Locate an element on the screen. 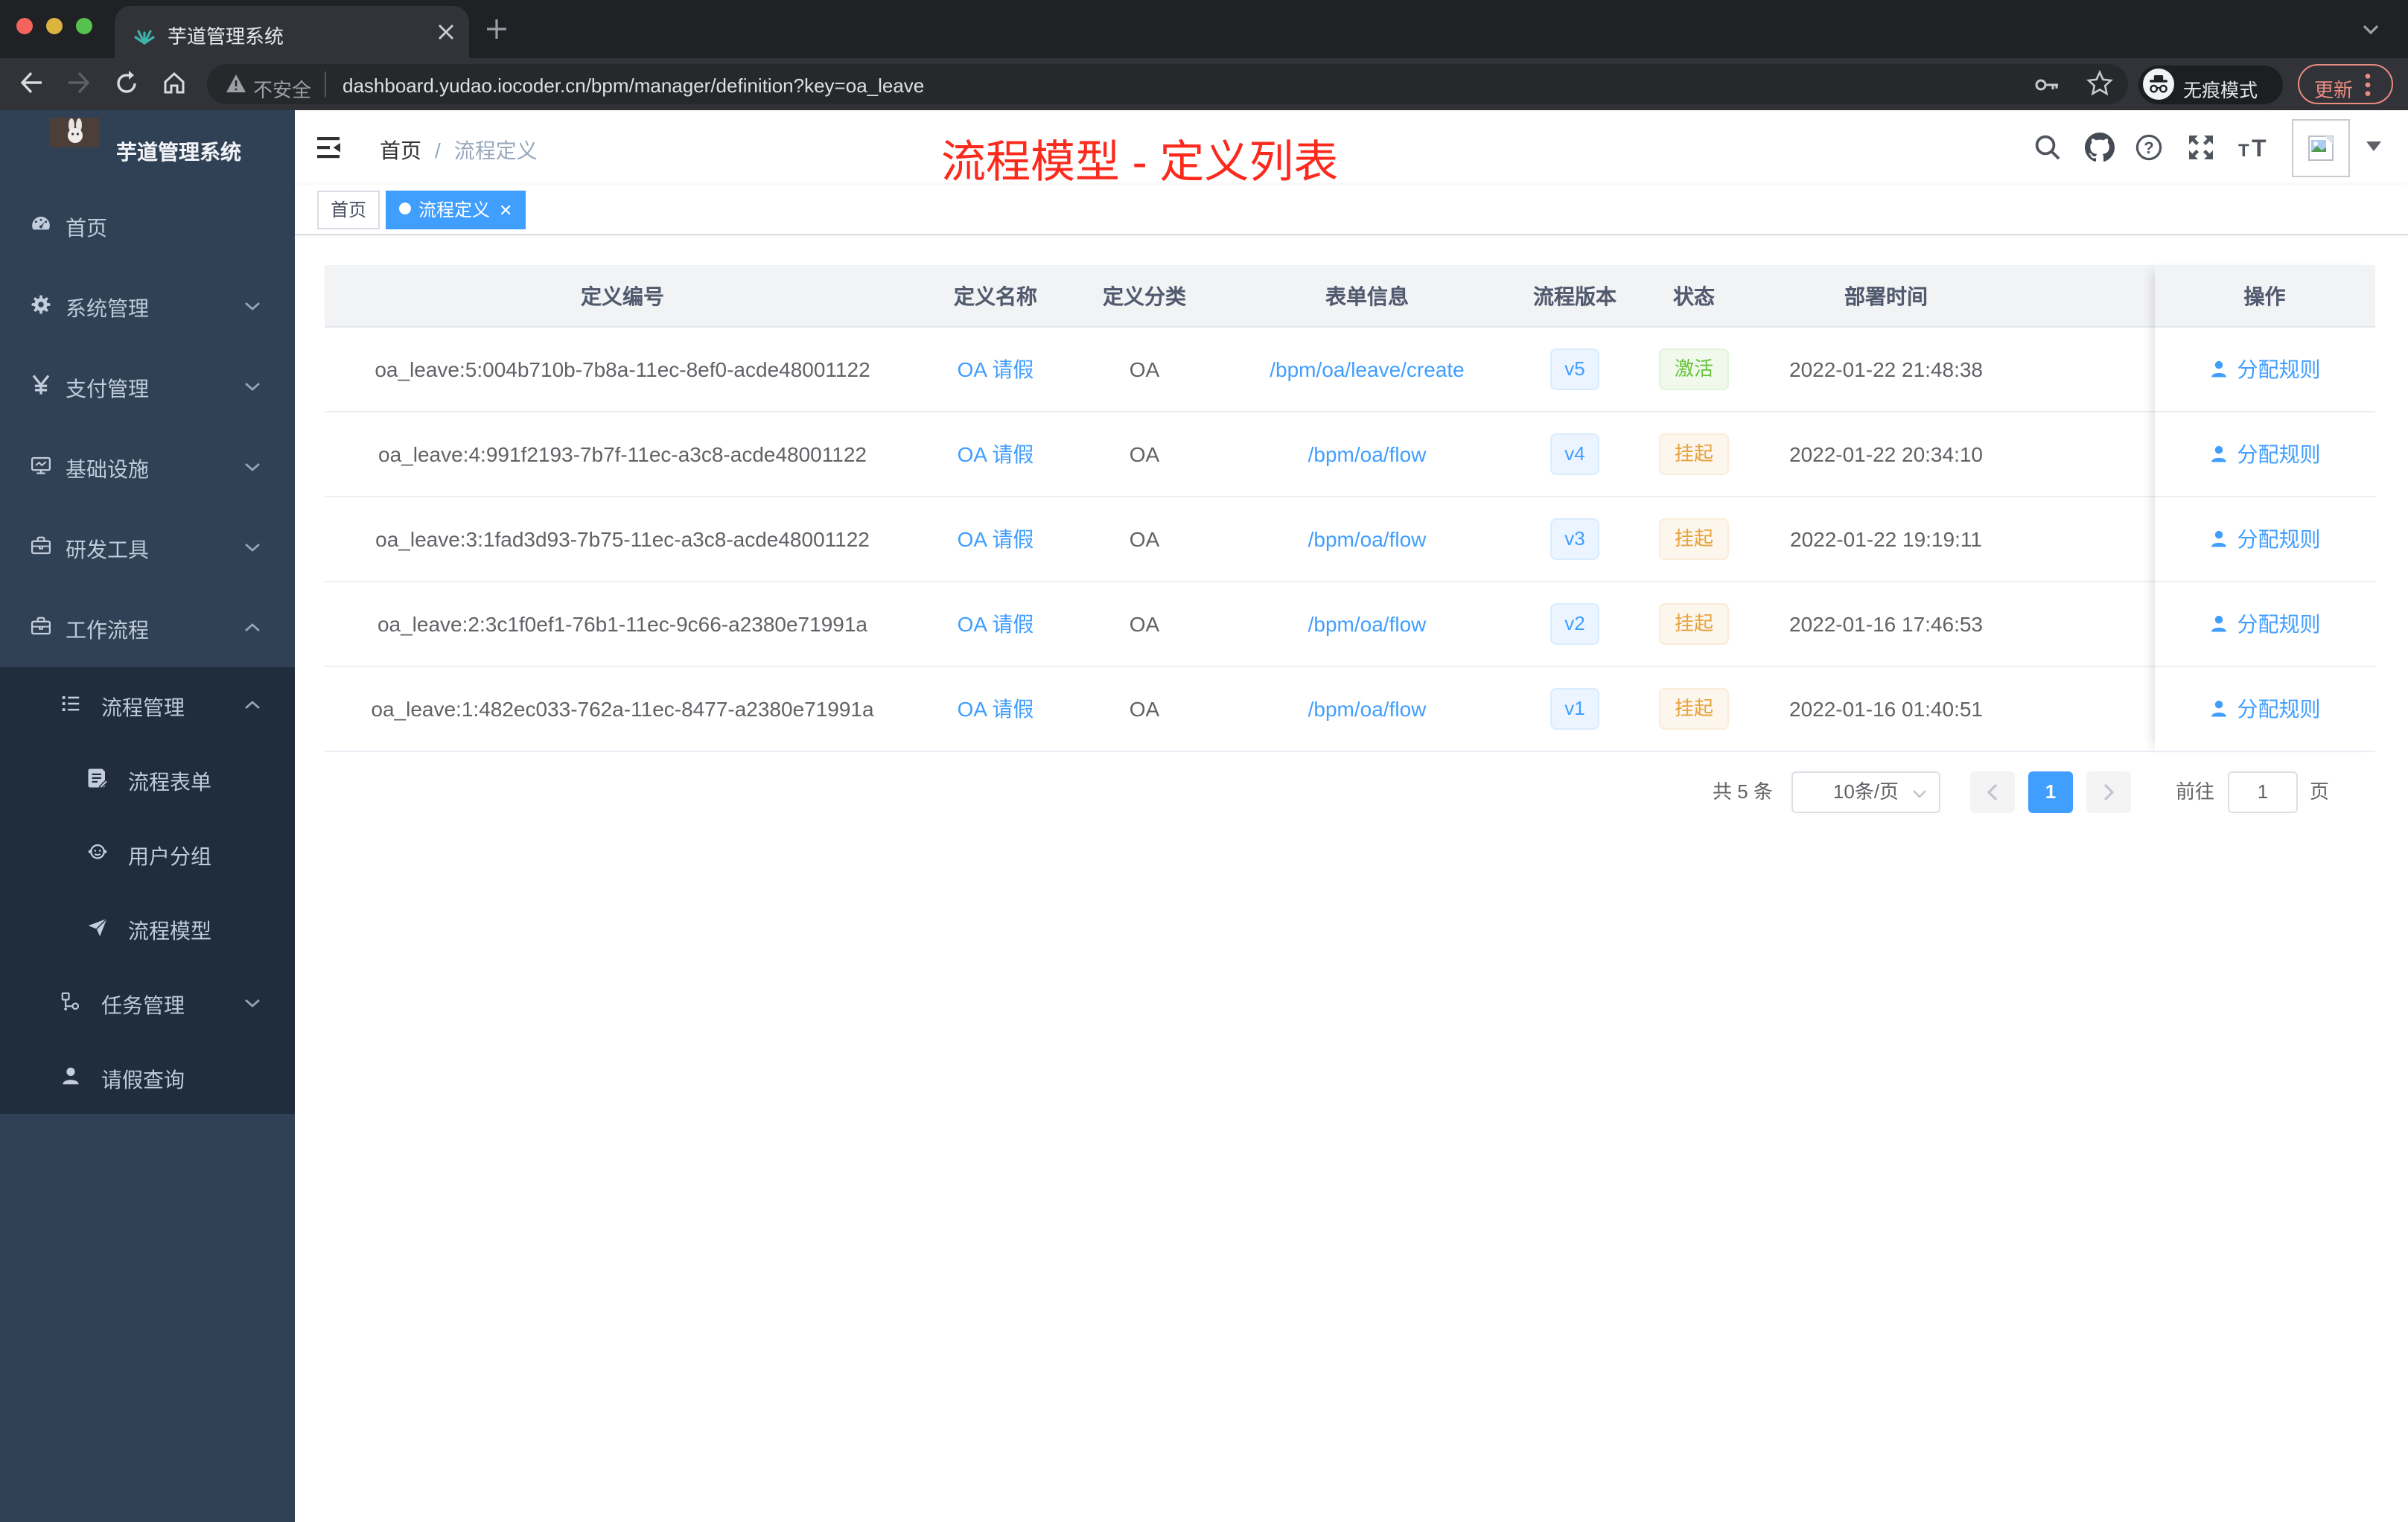 The image size is (2408, 1522). home-icon is located at coordinates (174, 83).